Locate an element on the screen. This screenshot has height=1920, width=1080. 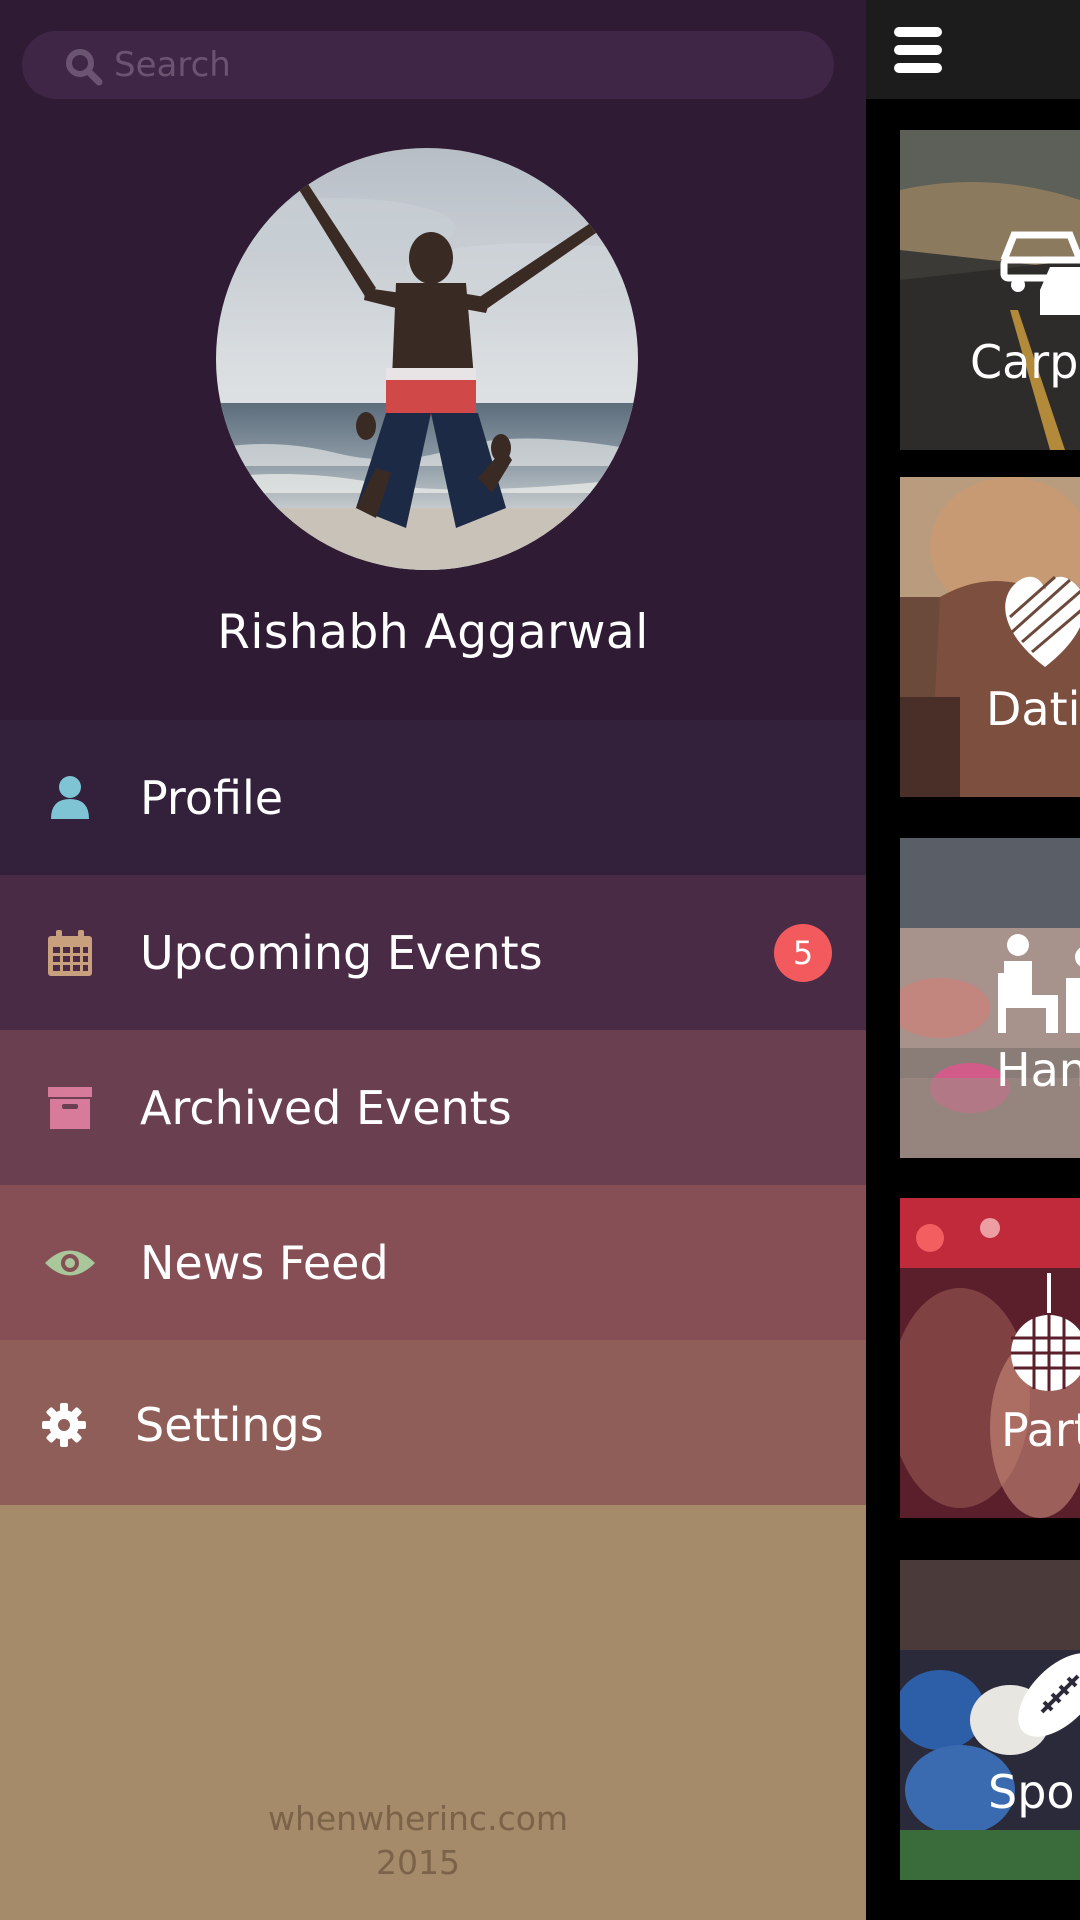
category-card-dating: Datir is located at coordinates (990, 637).